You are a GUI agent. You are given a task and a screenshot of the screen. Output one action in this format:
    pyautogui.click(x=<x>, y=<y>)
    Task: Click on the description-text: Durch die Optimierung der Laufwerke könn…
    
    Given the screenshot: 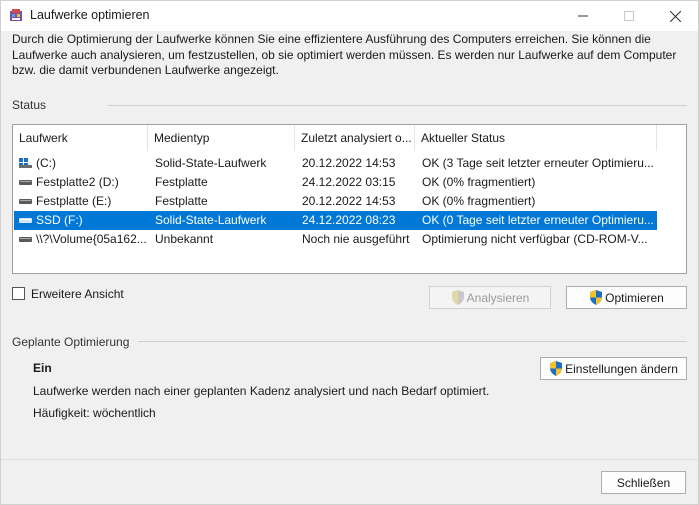 What is the action you would take?
    pyautogui.click(x=344, y=54)
    